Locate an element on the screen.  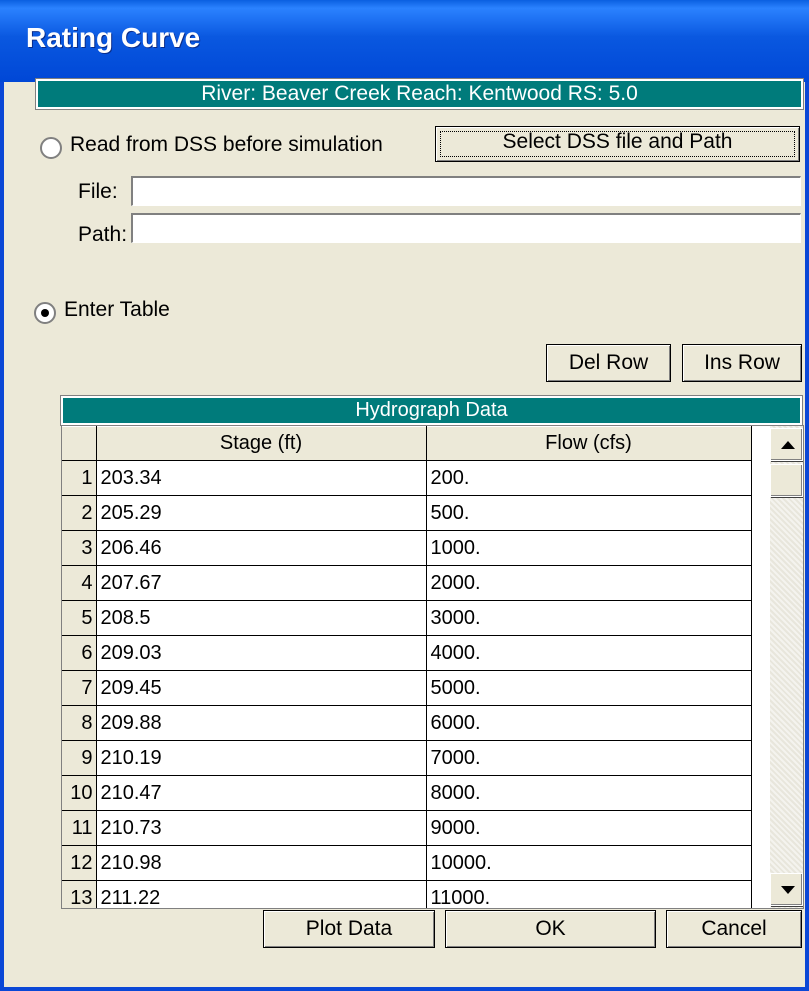
enter-table-radio is located at coordinates (45, 313).